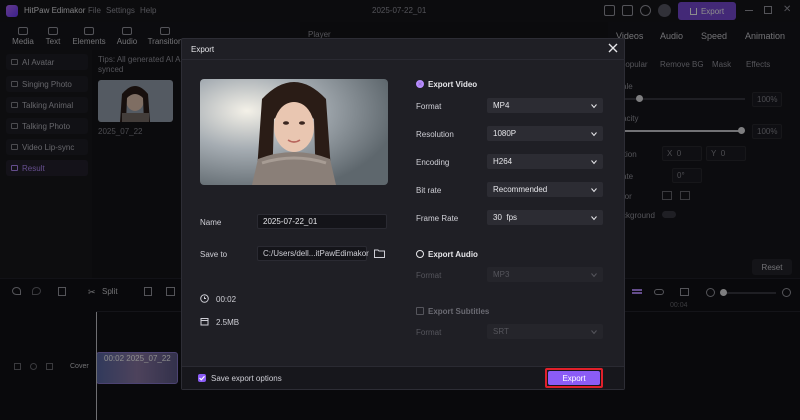 Image resolution: width=800 pixels, height=420 pixels. Describe the element at coordinates (246, 378) in the screenshot. I see `save-export-options-label: Save export options` at that location.